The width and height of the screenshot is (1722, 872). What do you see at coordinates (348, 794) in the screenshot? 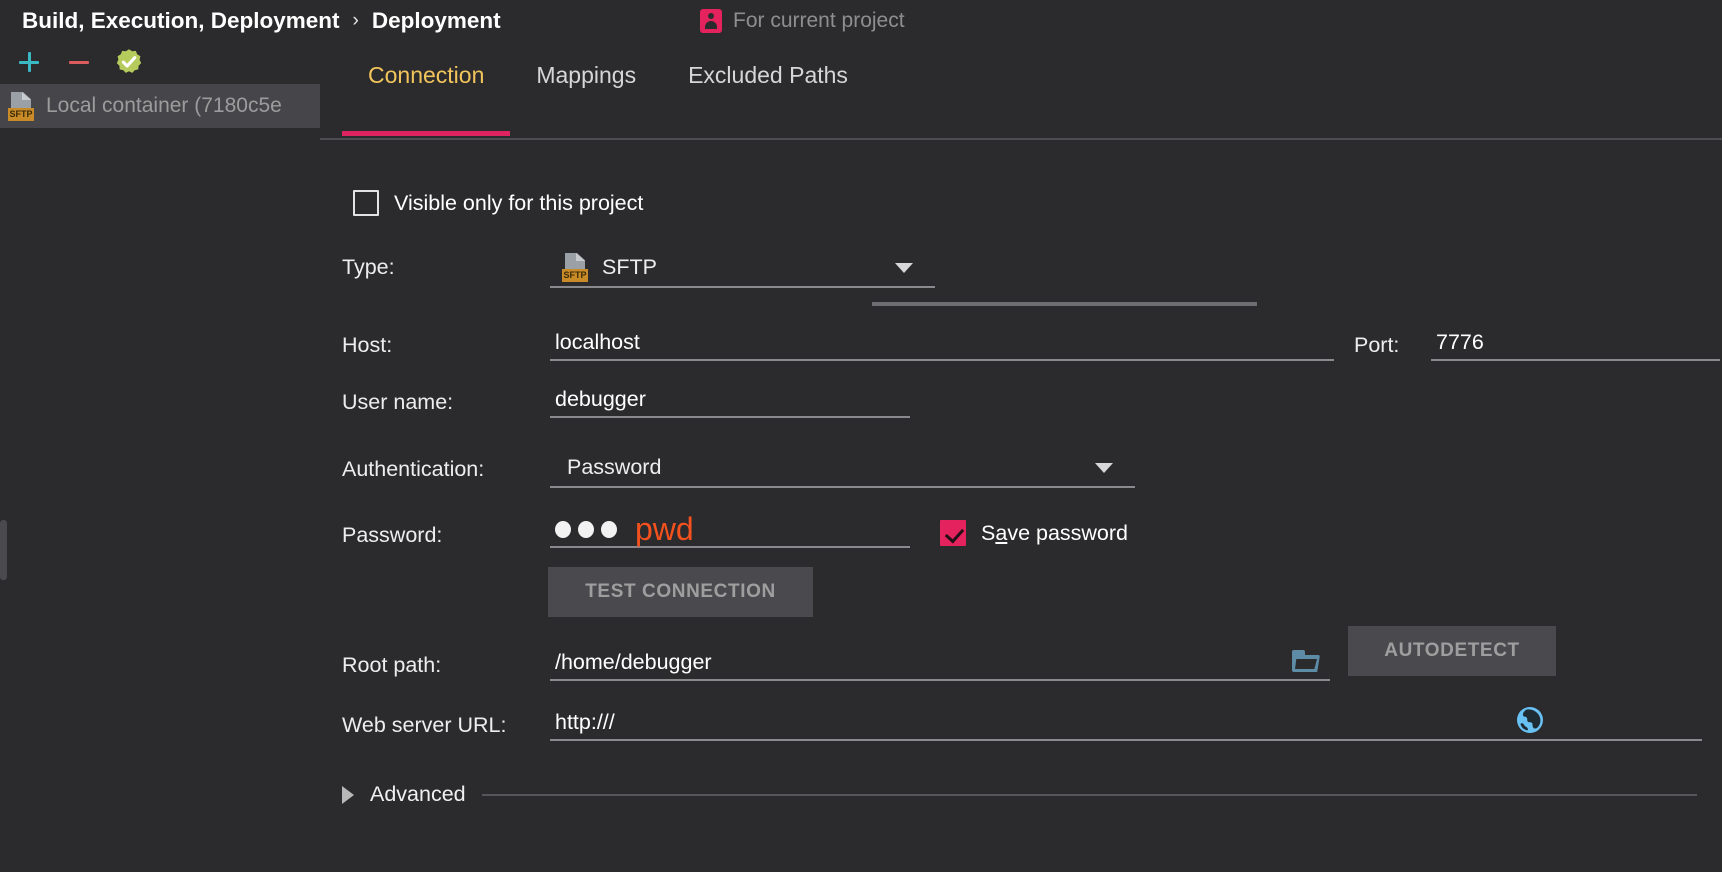
I see `chevron-right-triangle-icon` at bounding box center [348, 794].